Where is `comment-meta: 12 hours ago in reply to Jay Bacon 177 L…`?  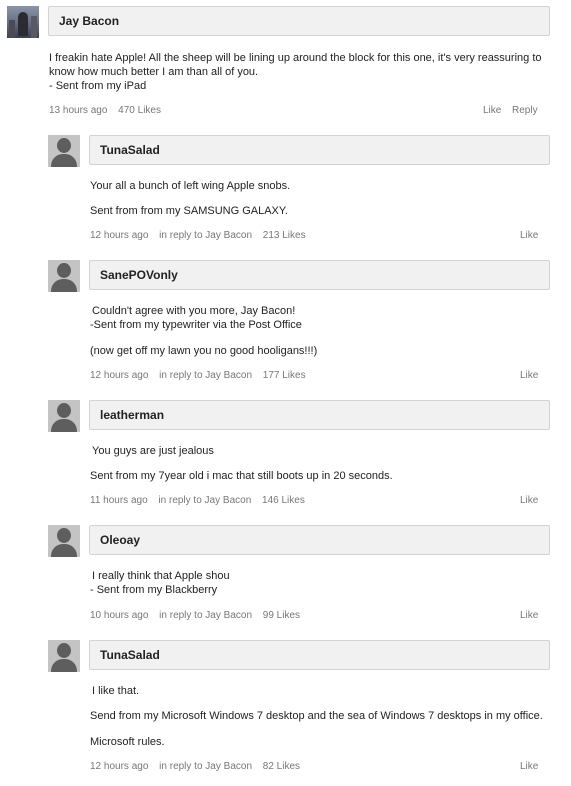
comment-meta: 12 hours ago in reply to Jay Bacon 177 L… is located at coordinates (198, 375).